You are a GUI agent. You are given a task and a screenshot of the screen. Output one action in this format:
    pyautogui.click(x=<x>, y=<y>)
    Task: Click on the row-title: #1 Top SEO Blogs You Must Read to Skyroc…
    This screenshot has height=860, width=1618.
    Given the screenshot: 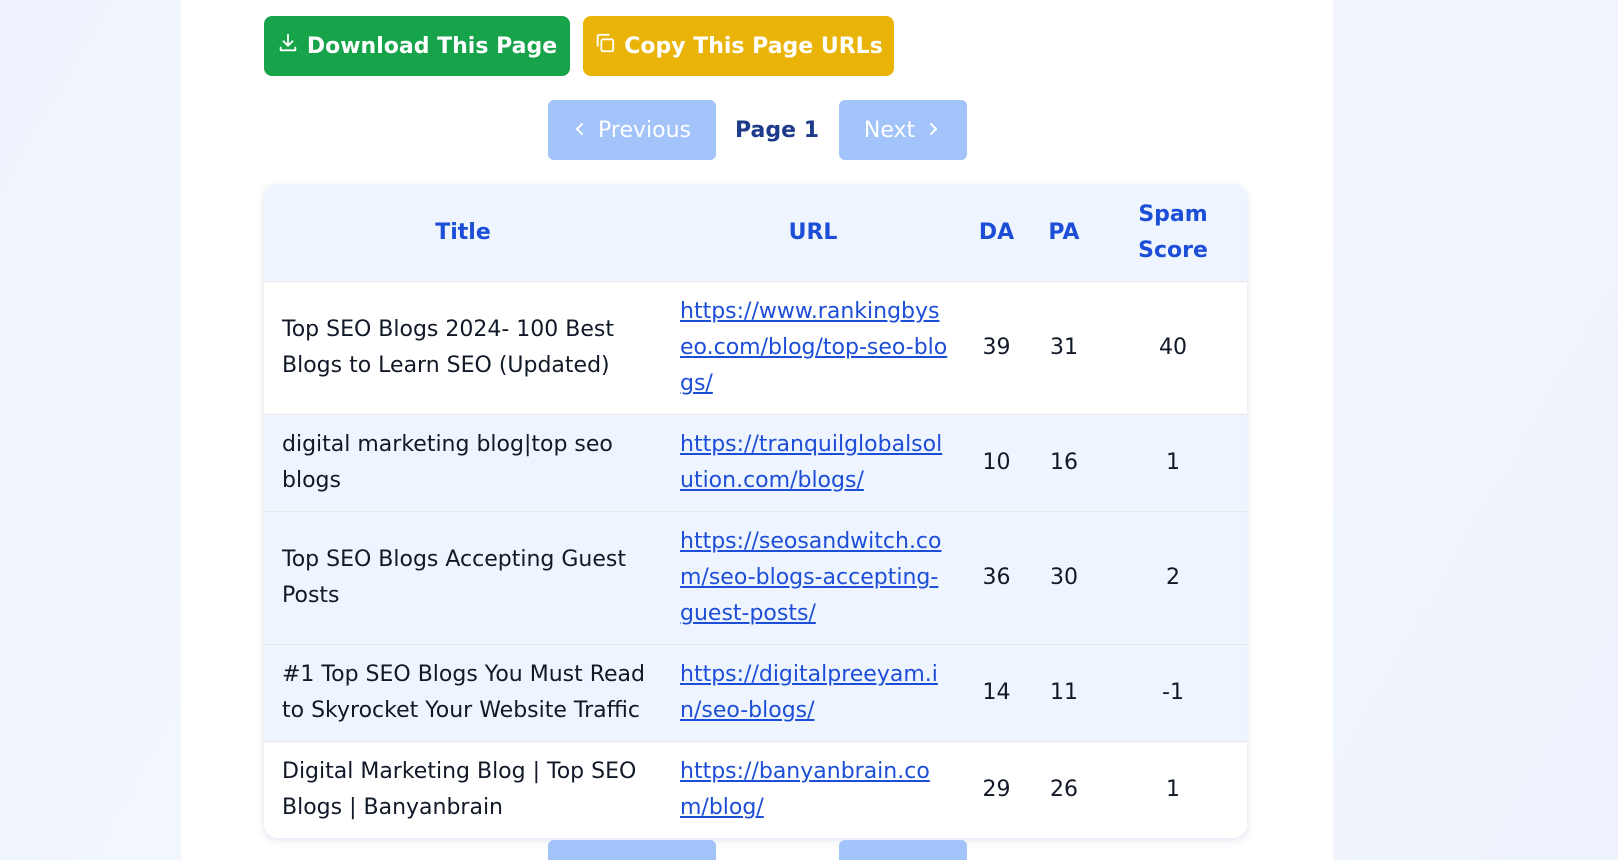 What is the action you would take?
    pyautogui.click(x=463, y=693)
    